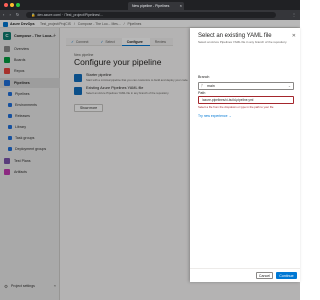 Image resolution: width=320 pixels, height=300 pixels. Describe the element at coordinates (235, 36) in the screenshot. I see `panel-title: Select an existing YAML file` at that location.